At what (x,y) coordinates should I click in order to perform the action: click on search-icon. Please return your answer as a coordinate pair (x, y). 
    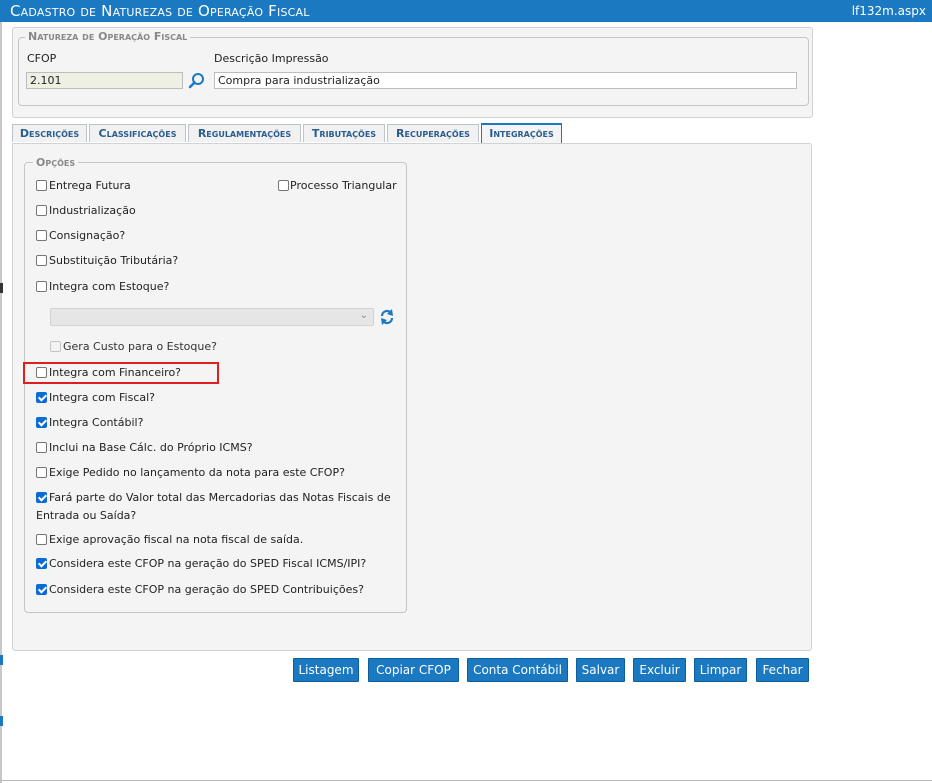
    Looking at the image, I should click on (197, 81).